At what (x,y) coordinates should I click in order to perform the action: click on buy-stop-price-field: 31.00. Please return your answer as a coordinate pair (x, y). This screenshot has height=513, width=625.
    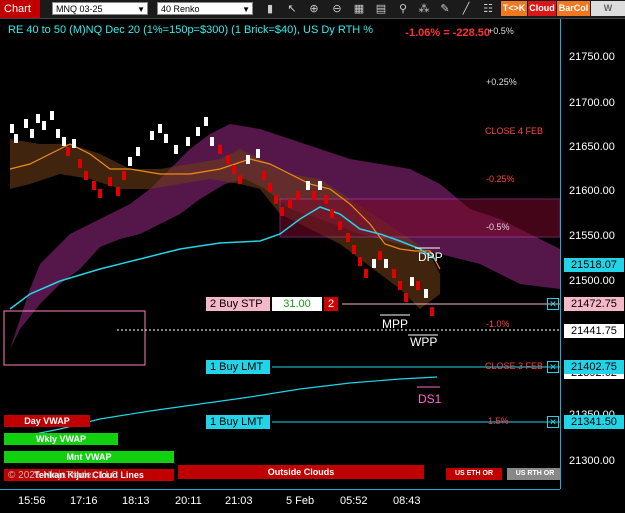
    Looking at the image, I should click on (297, 304).